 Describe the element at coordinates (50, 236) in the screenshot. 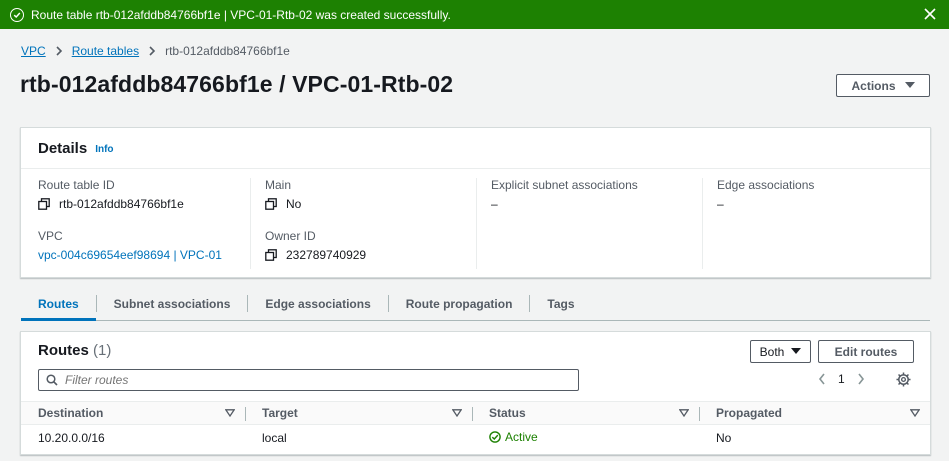

I see `vpc-label: VPC` at that location.